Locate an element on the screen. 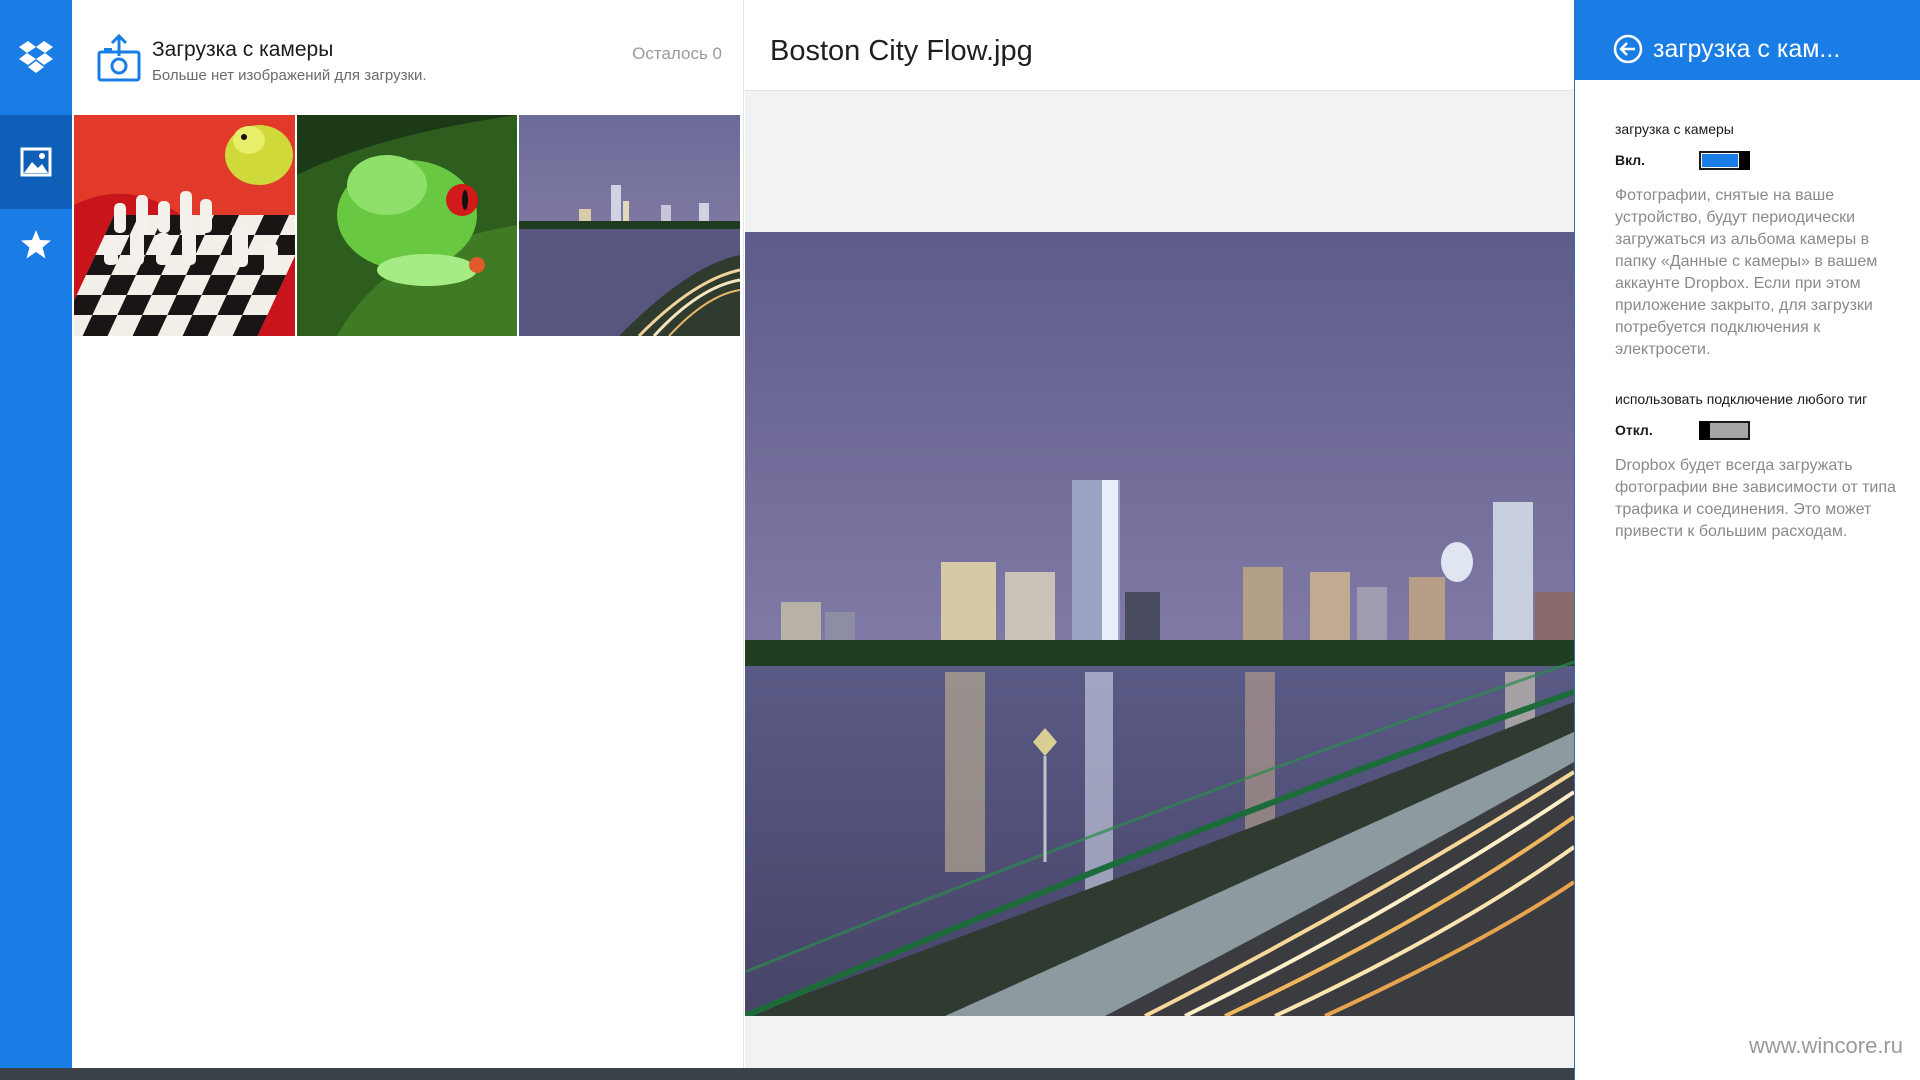 The height and width of the screenshot is (1080, 1920). photos-nav-button is located at coordinates (36, 162).